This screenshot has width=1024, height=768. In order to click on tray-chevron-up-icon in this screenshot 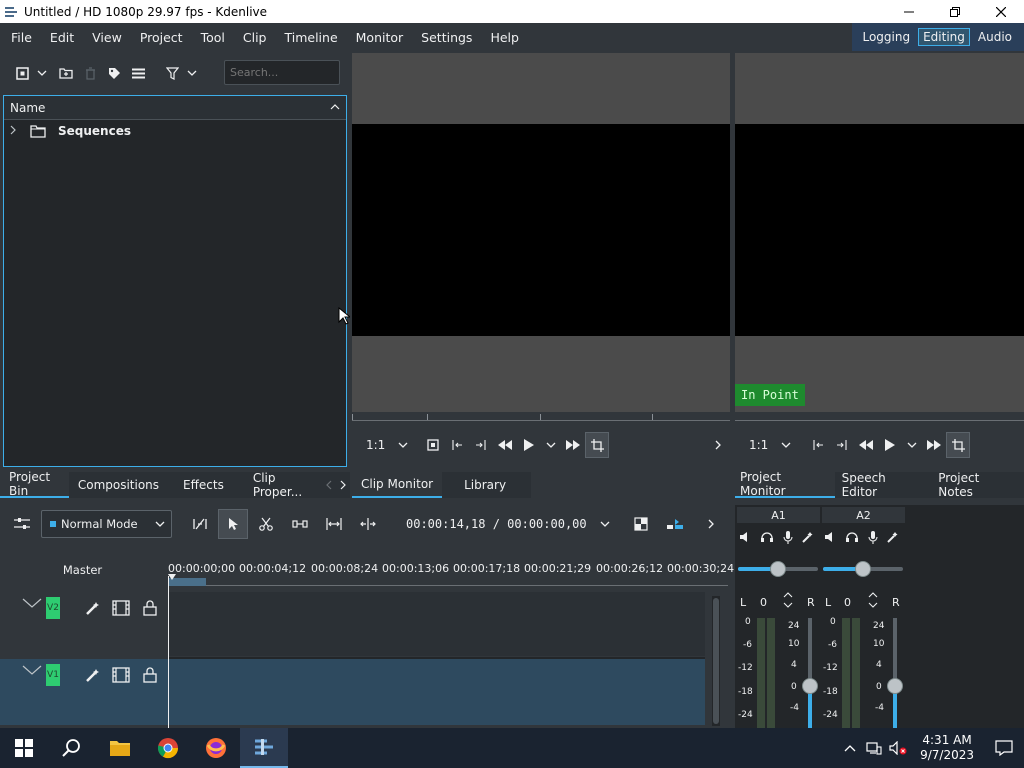, I will do `click(850, 748)`.